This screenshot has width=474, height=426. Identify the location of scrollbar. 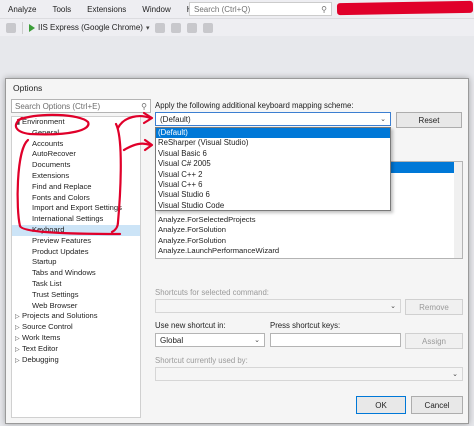
(458, 210).